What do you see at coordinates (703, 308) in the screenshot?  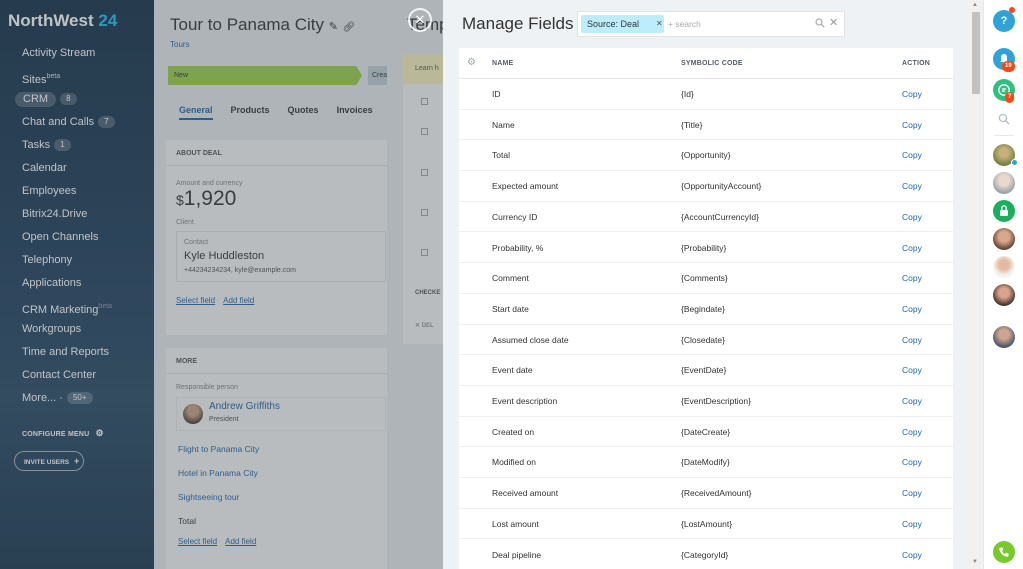 I see `symbolic-code: {Begindate}` at bounding box center [703, 308].